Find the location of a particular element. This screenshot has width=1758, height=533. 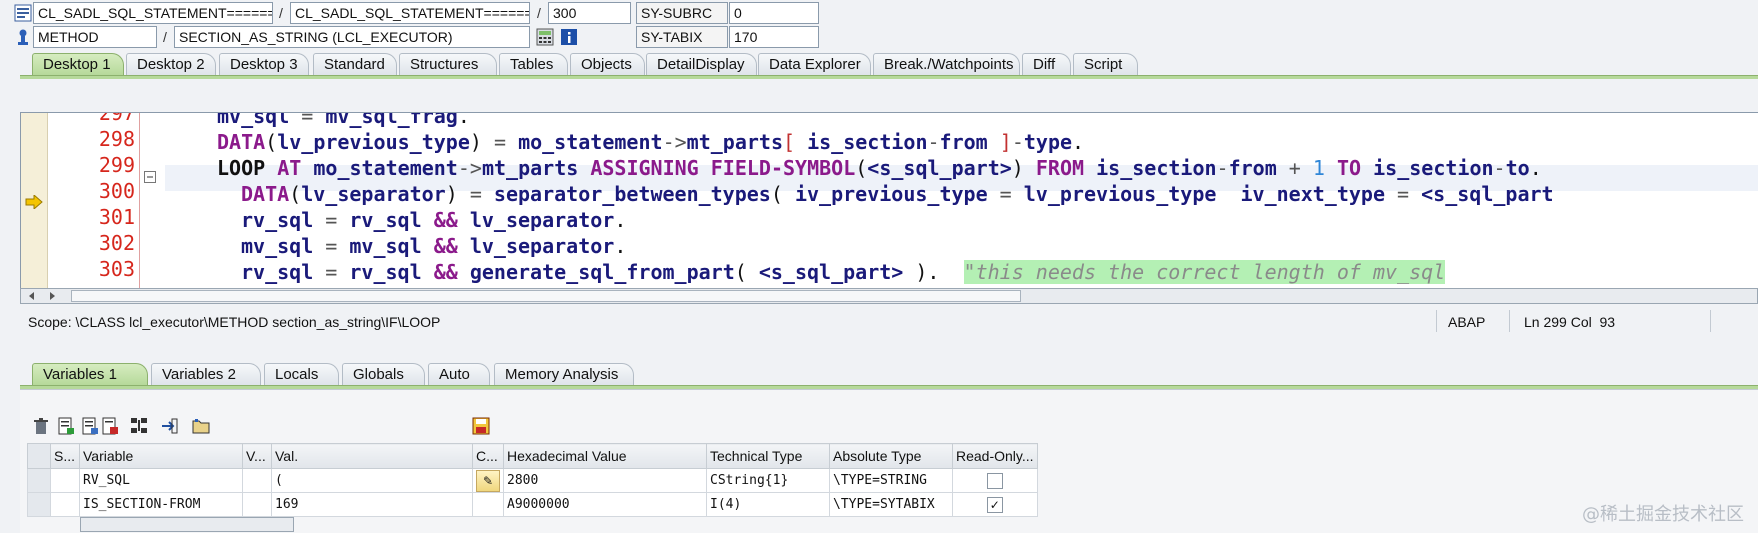

sy-subrc-value: 0 is located at coordinates (774, 13).